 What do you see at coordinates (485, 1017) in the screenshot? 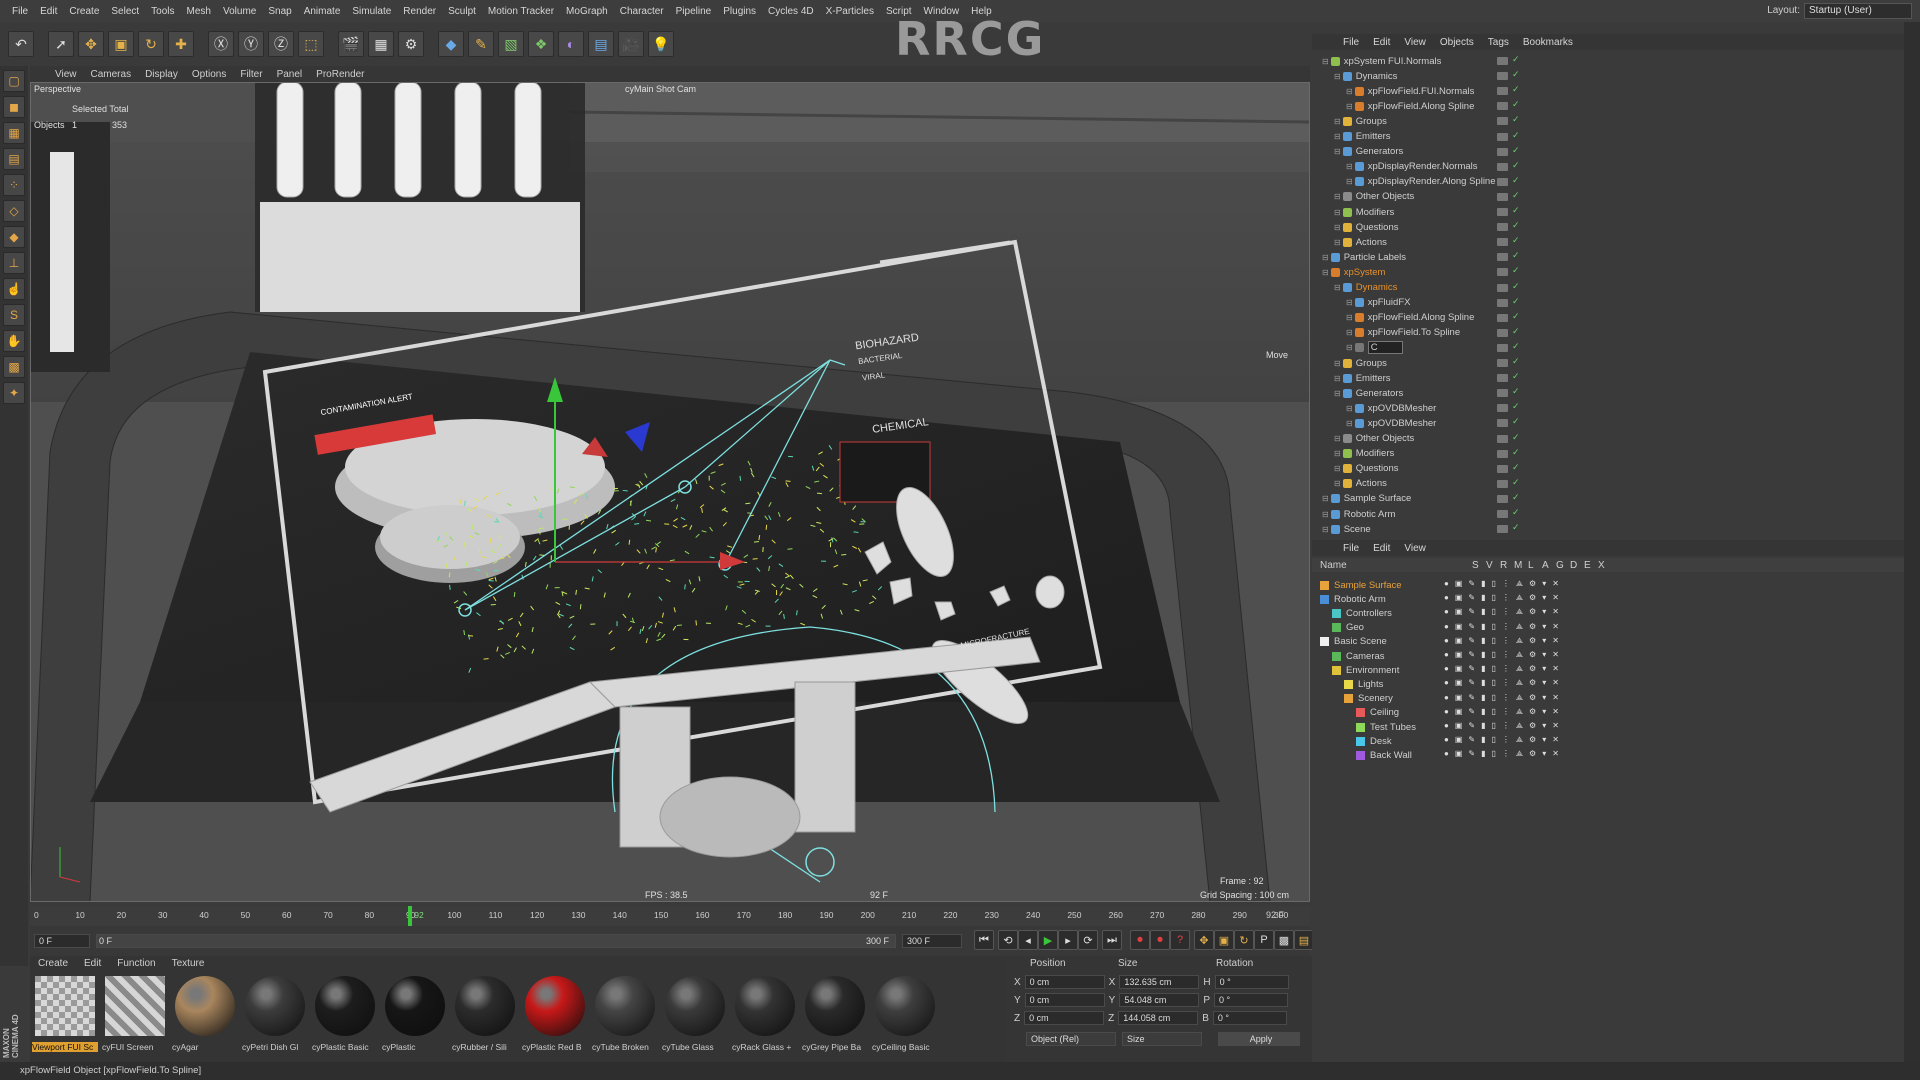
I see `material-swatch: cyRubber / Sili` at bounding box center [485, 1017].